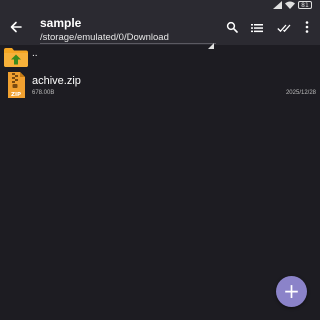  I want to click on status-icons: 81, so click(292, 5).